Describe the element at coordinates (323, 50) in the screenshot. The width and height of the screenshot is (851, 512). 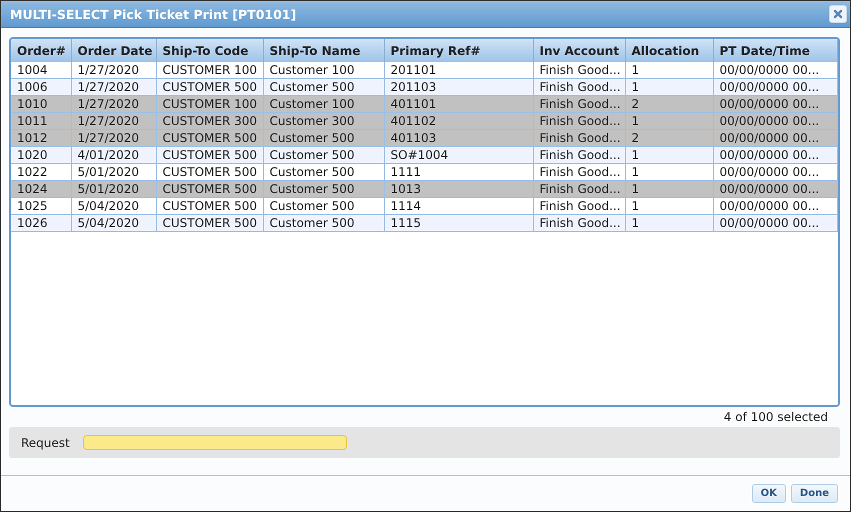
I see `column-header: Ship-To Name` at that location.